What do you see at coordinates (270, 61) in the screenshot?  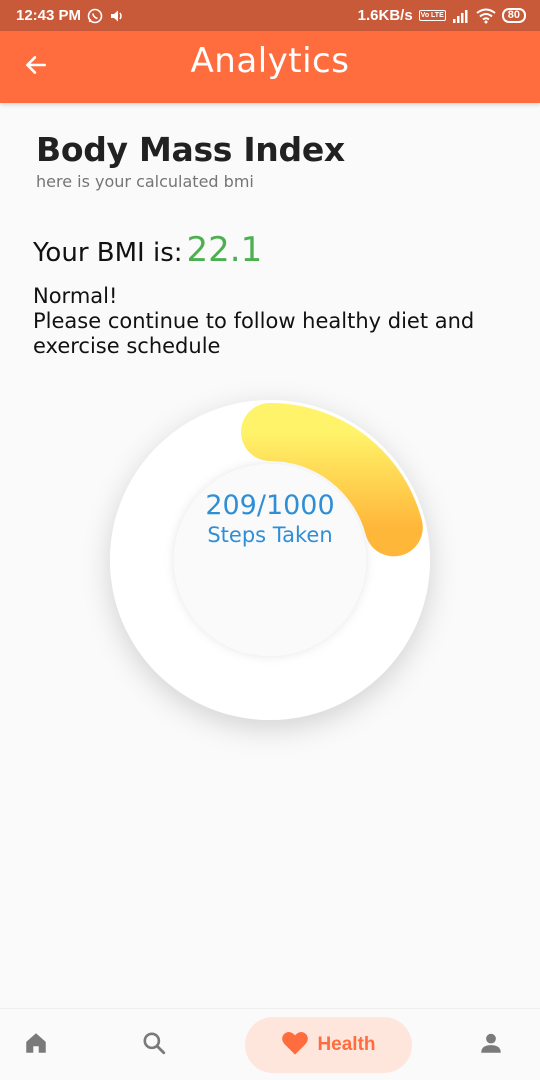 I see `page-title: Analytics` at bounding box center [270, 61].